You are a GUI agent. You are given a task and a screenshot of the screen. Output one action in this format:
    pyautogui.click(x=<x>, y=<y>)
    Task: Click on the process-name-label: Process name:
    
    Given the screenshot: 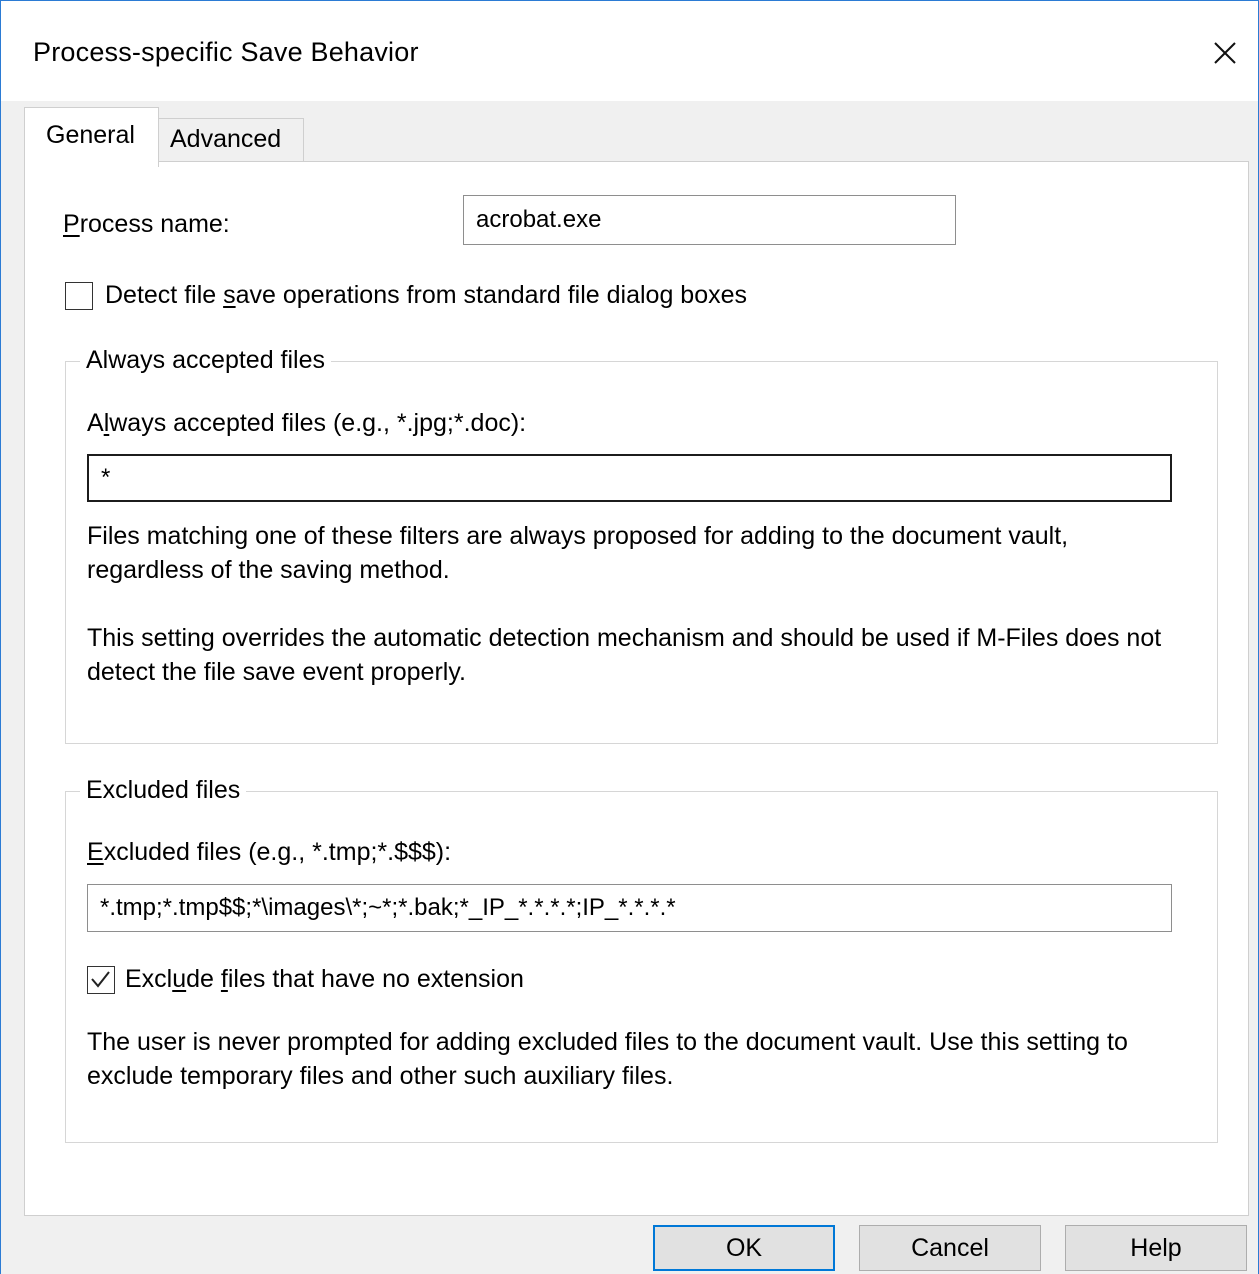 What is the action you would take?
    pyautogui.click(x=146, y=224)
    